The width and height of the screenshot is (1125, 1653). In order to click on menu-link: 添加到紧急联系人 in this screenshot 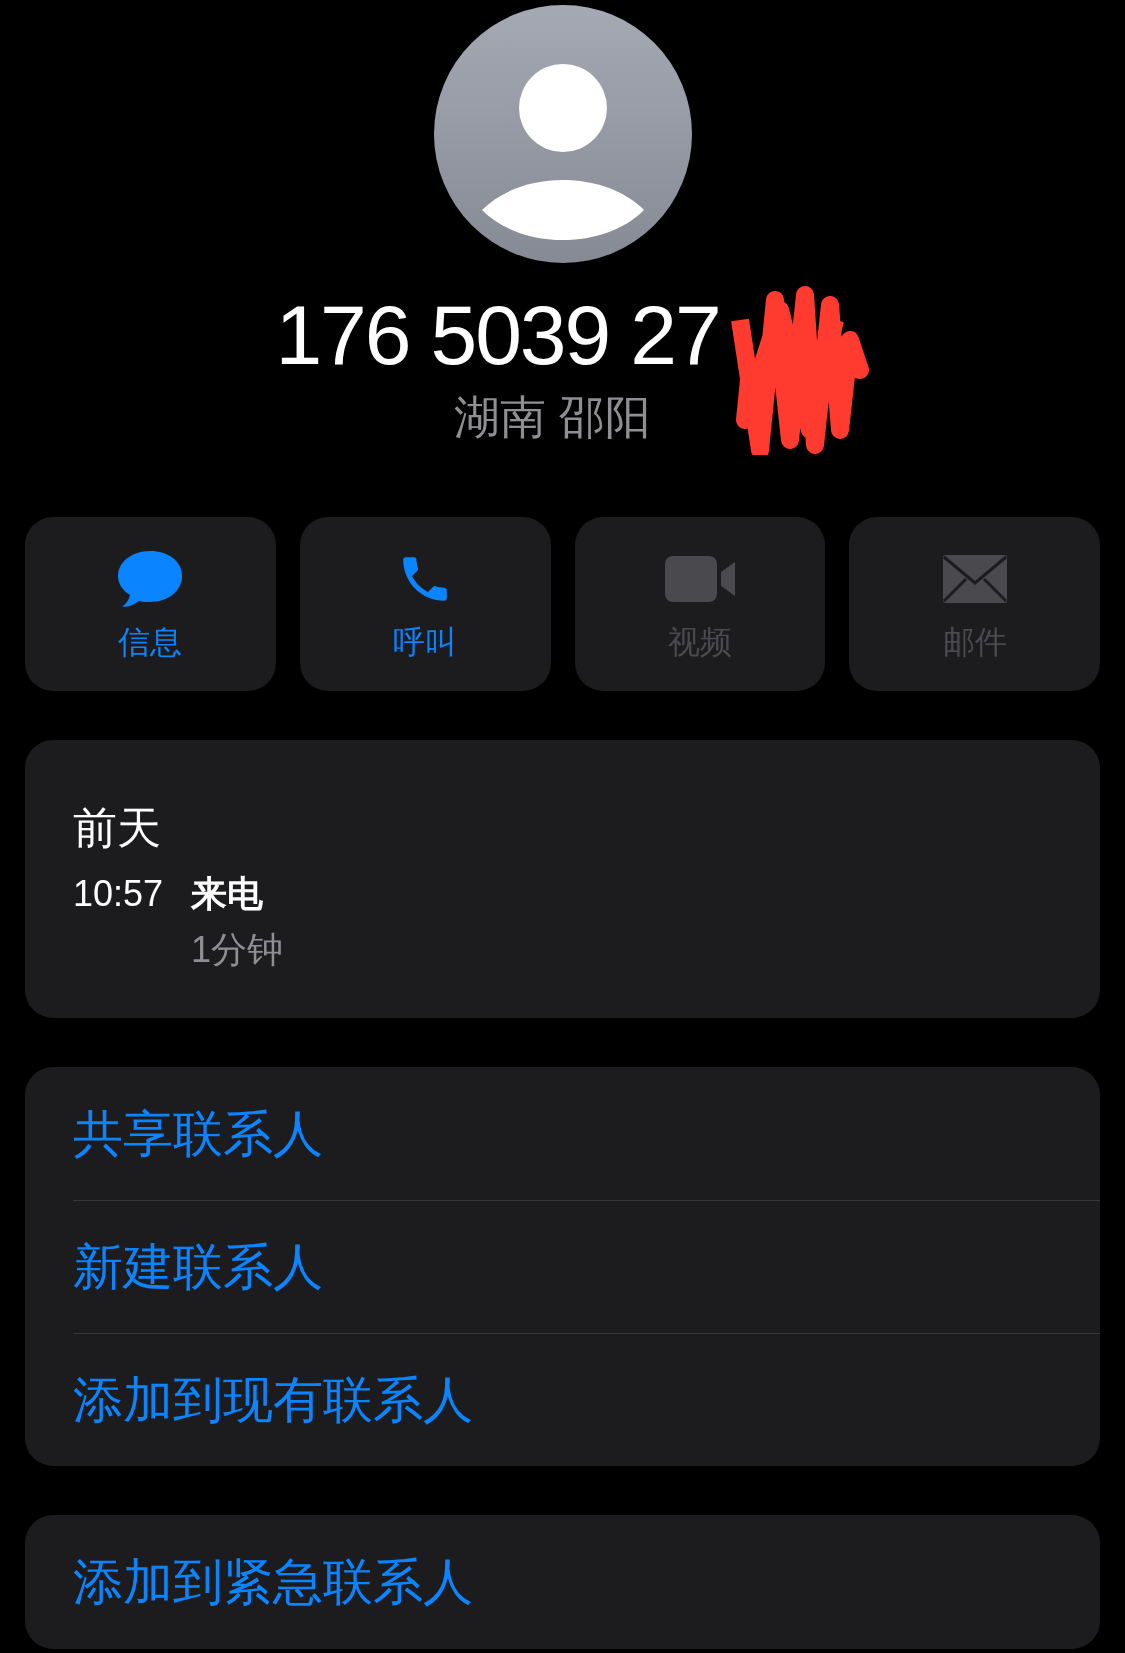, I will do `click(273, 1582)`.